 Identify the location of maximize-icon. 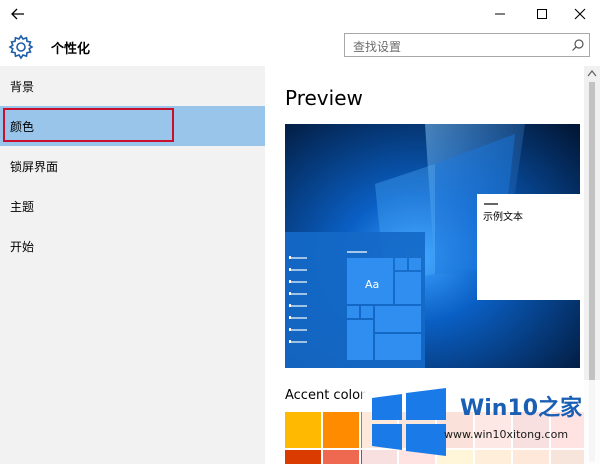
(542, 14).